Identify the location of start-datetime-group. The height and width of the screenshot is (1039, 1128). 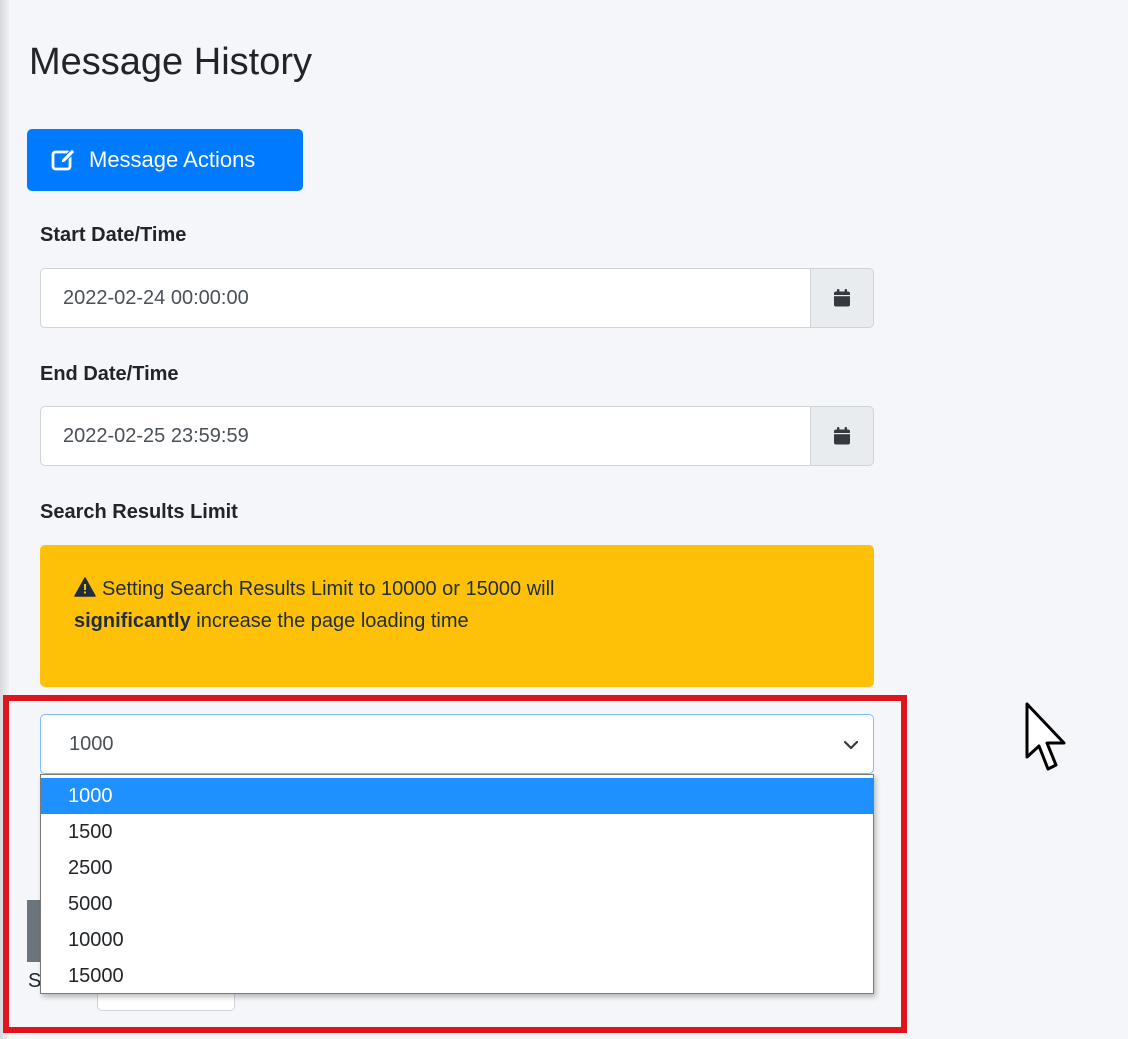
(457, 298).